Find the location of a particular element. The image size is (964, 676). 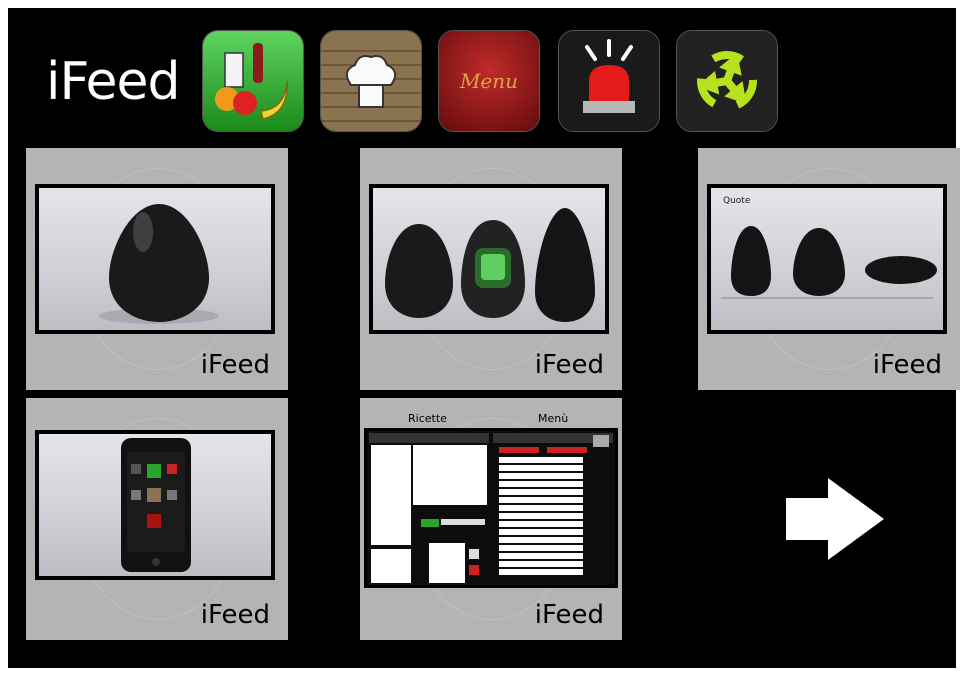

frame-caption: Quote is located at coordinates (737, 201).